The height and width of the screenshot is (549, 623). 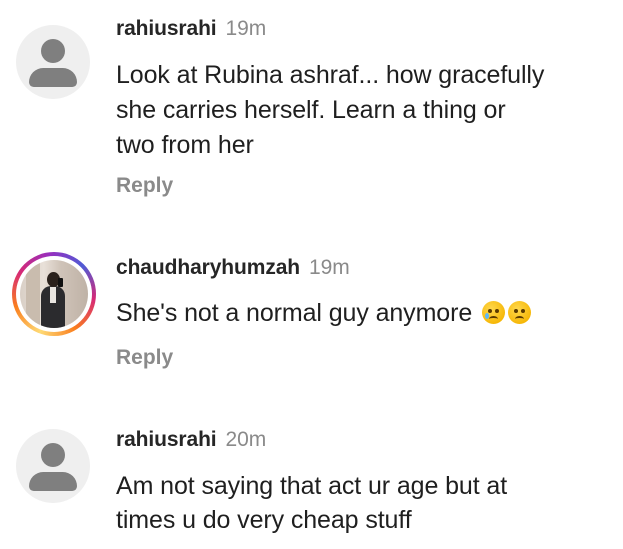 What do you see at coordinates (519, 312) in the screenshot?
I see `sad-face-emoji` at bounding box center [519, 312].